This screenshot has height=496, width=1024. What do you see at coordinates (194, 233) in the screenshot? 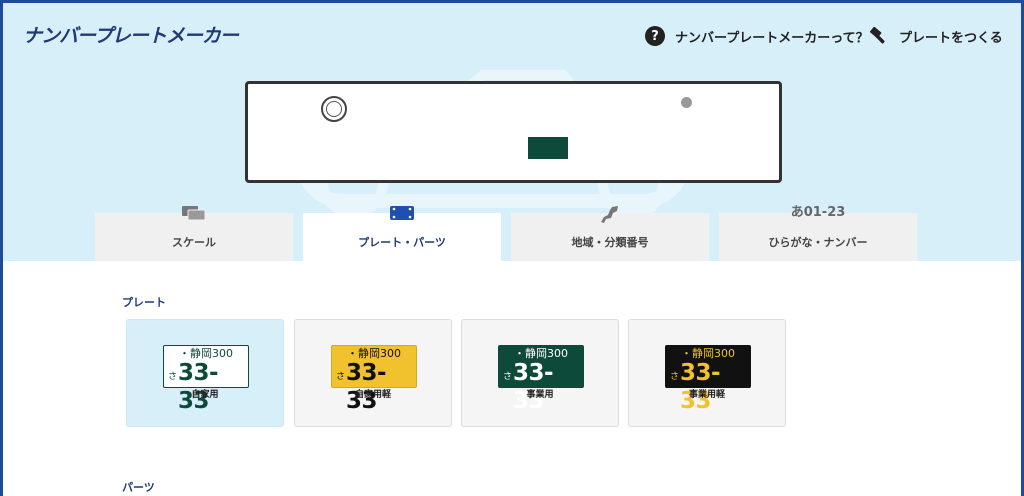
I see `tab-scale: スケール` at bounding box center [194, 233].